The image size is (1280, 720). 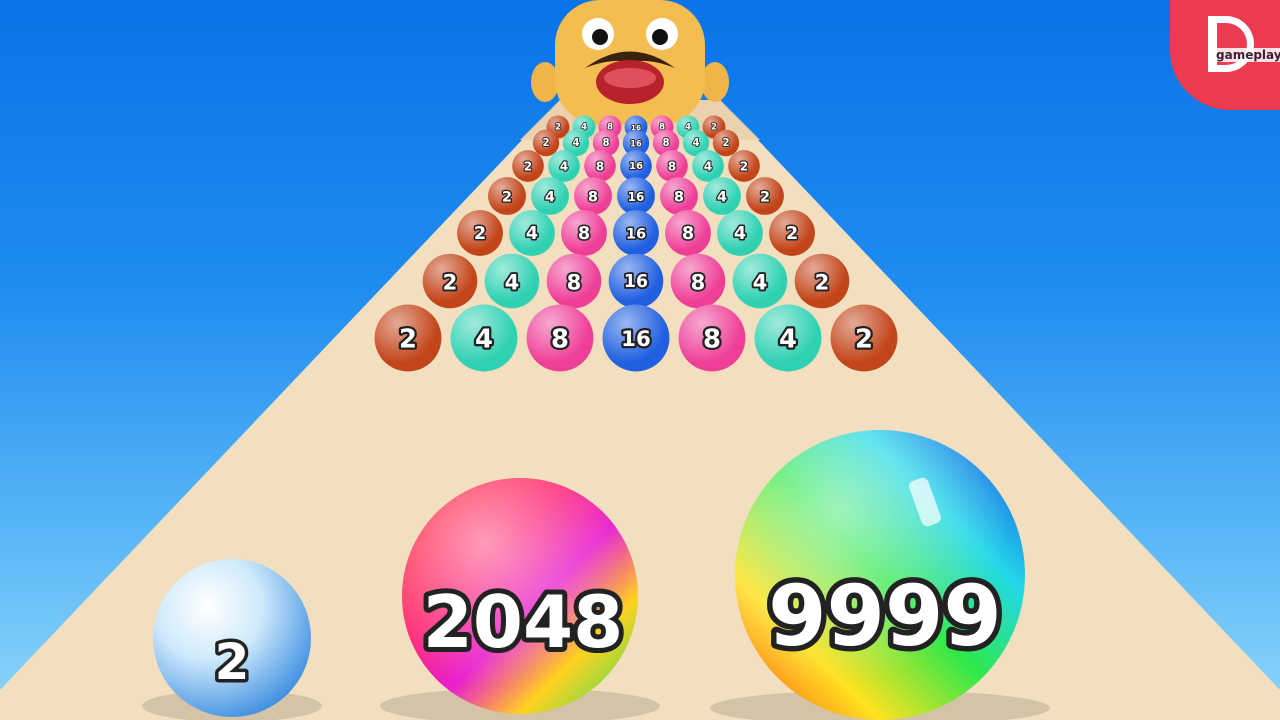 I want to click on runner-ball-9999-label: 9999, so click(x=885, y=616).